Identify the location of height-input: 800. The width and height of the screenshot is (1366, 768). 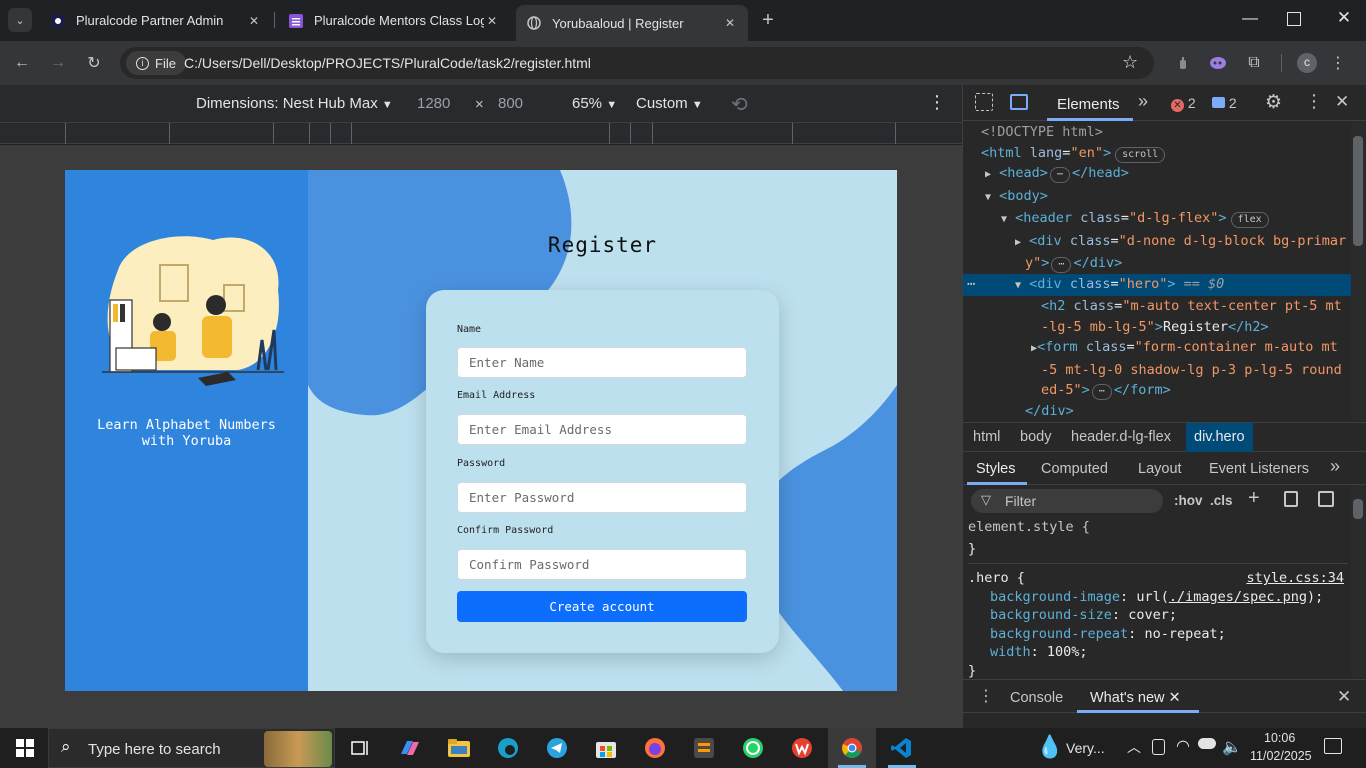
(510, 103).